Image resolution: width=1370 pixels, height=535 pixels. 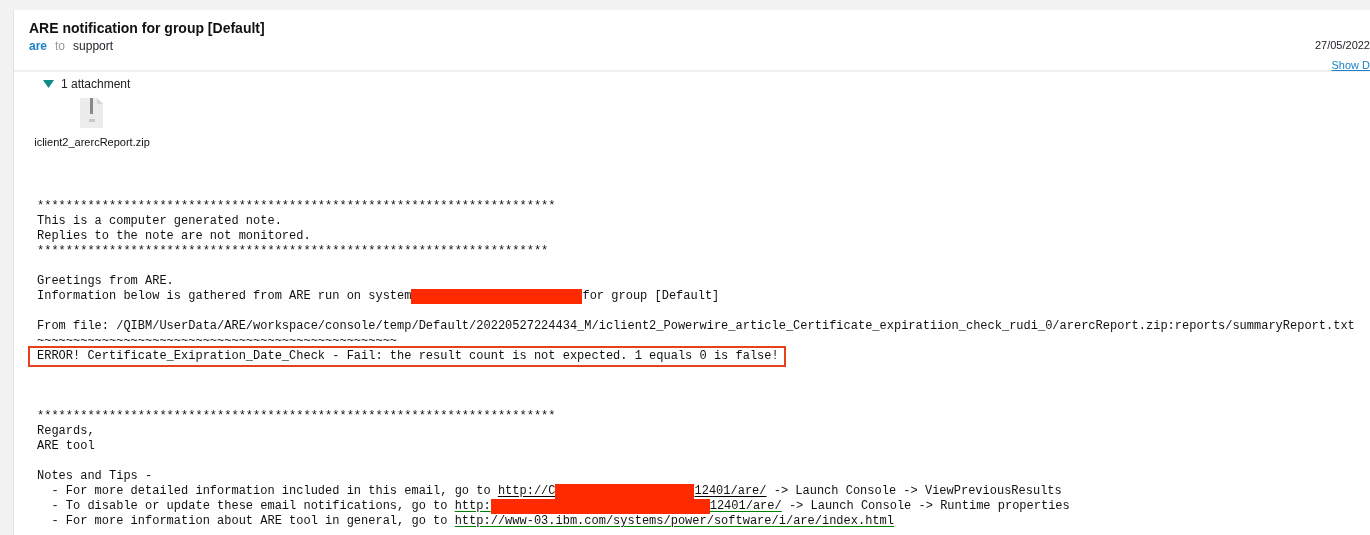 What do you see at coordinates (159, 221) in the screenshot?
I see `body-line: This is a computer generated note.` at bounding box center [159, 221].